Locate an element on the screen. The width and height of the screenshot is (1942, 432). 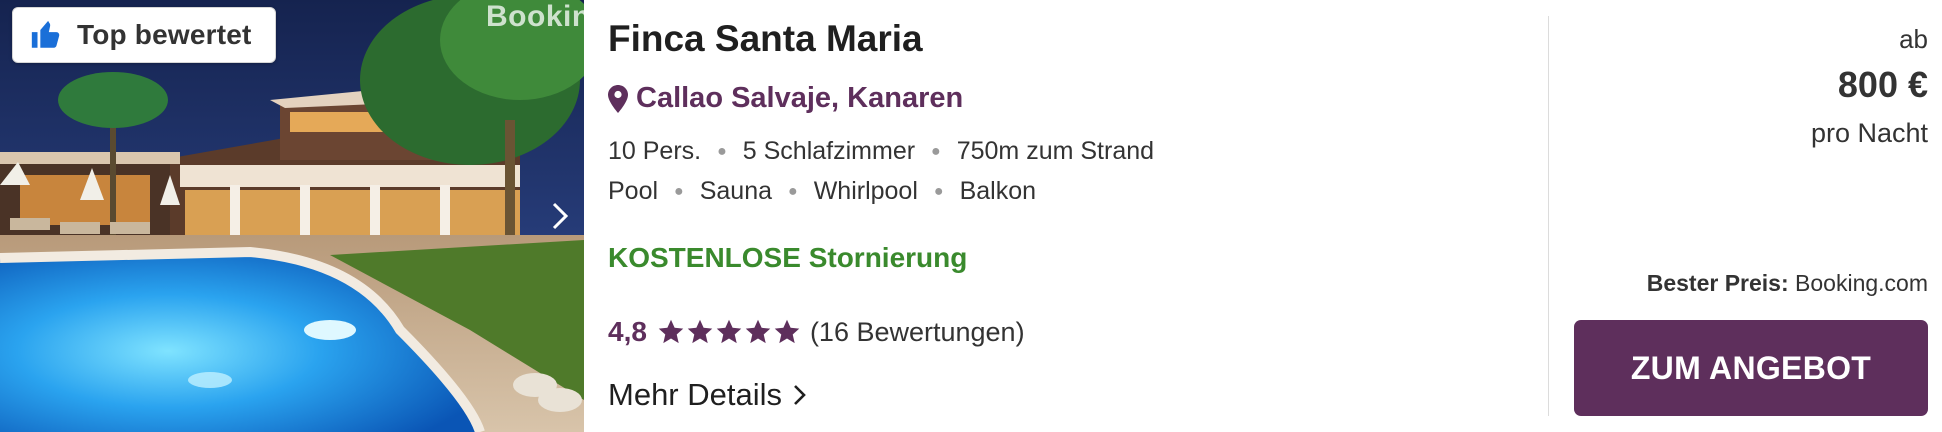
more-details-link: Mehr Details is located at coordinates (708, 395).